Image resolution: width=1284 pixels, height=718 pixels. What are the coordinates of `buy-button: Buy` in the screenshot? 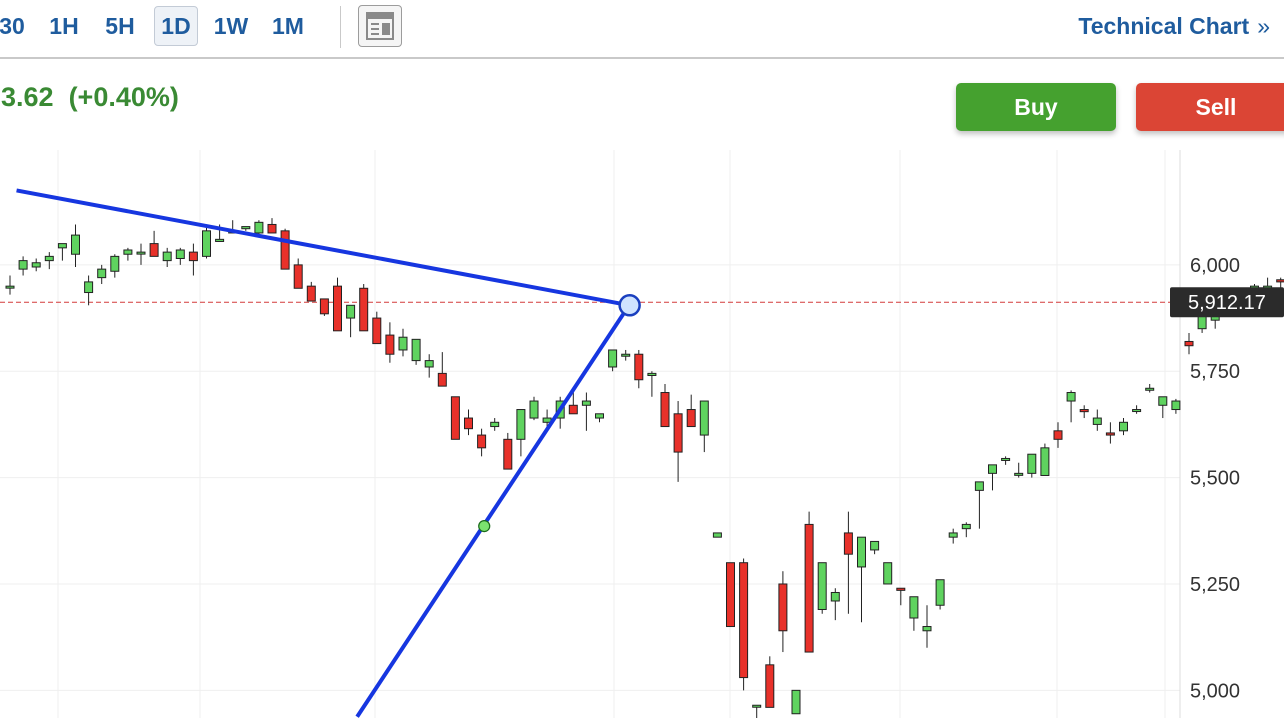 It's located at (1036, 107).